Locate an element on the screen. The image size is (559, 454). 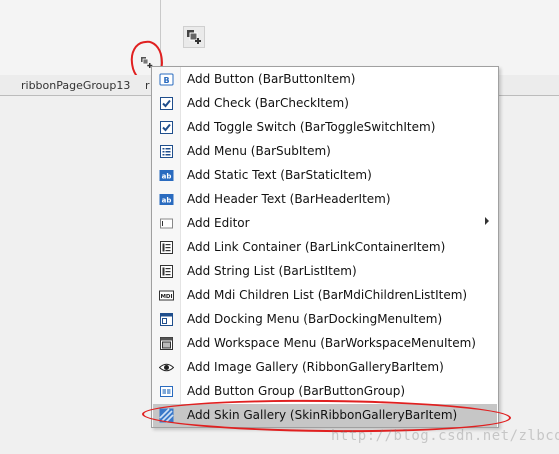
menu-item-add-image-gallery: Add Image Gallery (RibbonGalleryBarItem) is located at coordinates (325, 367).